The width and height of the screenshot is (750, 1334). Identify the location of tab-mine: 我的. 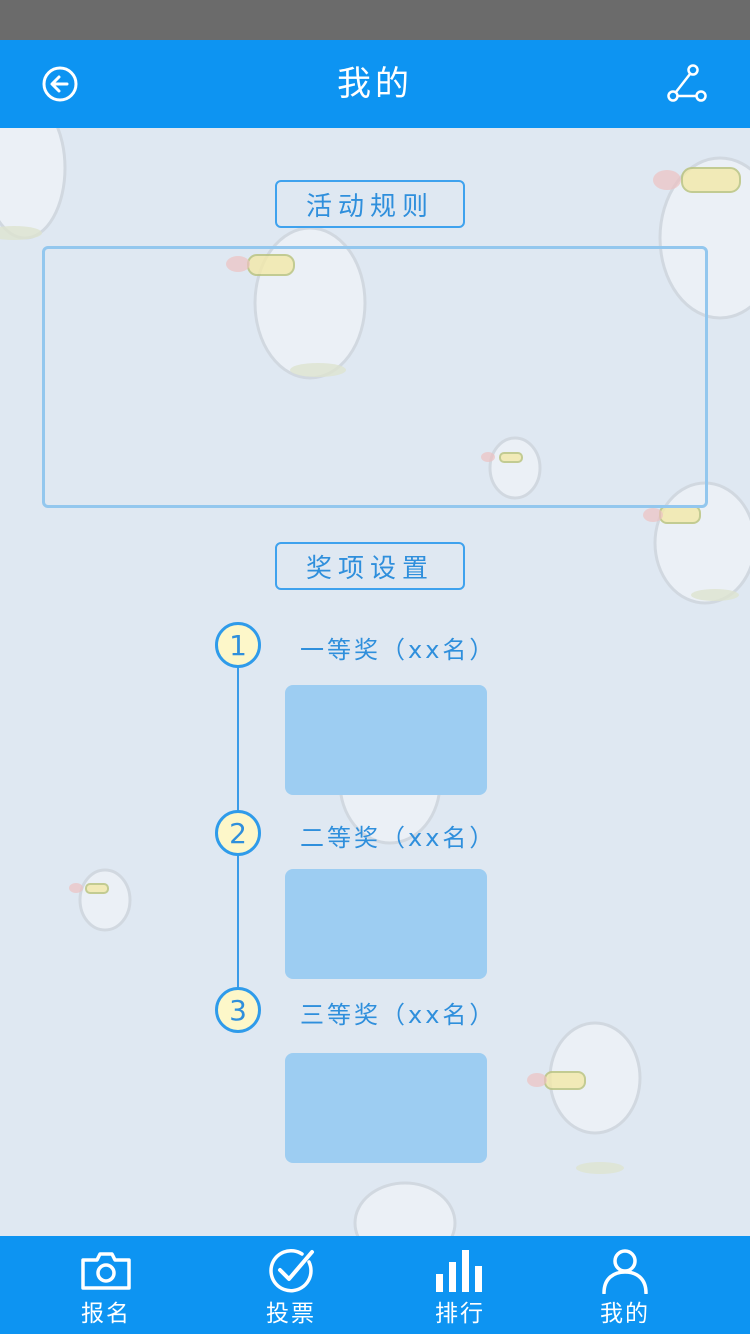
(625, 1285).